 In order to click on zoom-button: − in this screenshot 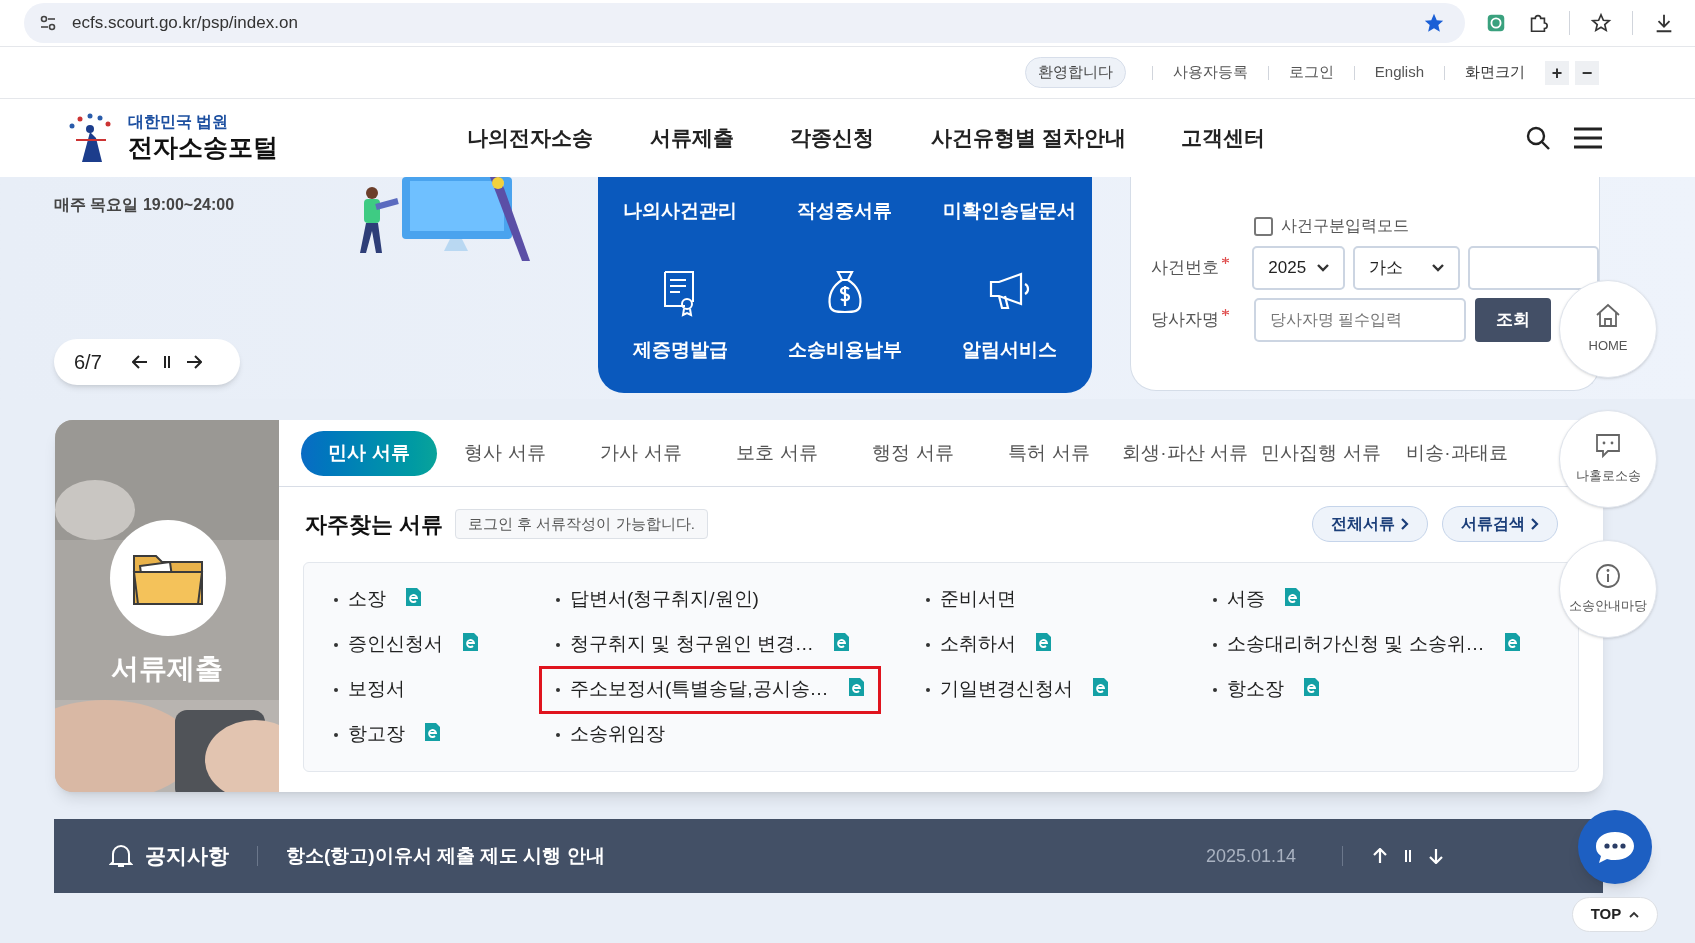, I will do `click(1587, 72)`.